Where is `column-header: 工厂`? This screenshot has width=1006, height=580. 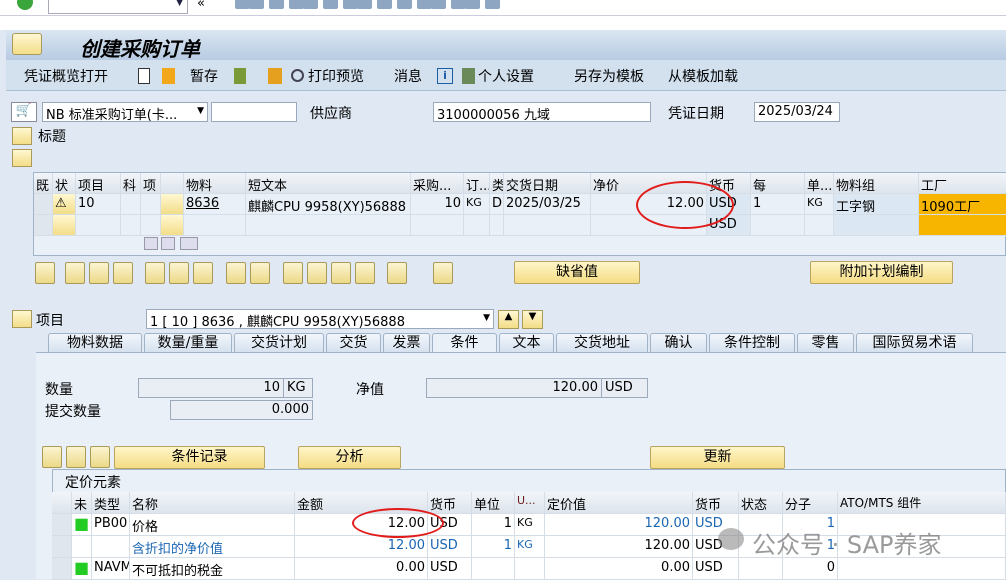 column-header: 工厂 is located at coordinates (962, 183).